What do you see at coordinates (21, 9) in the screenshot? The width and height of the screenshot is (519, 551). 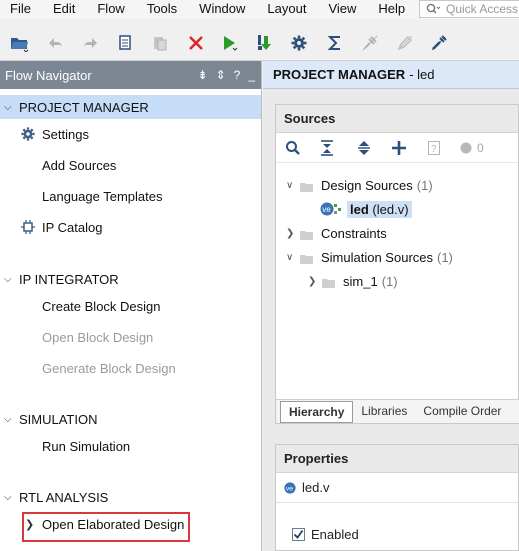 I see `menu-file: File` at bounding box center [21, 9].